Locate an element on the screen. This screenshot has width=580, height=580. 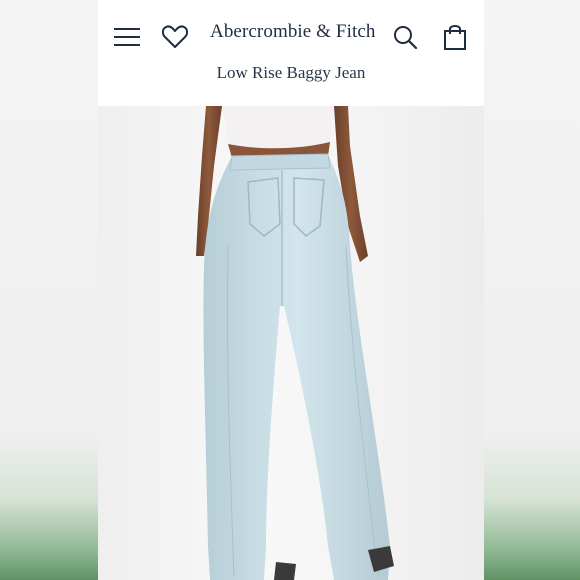
shopping-bag-icon is located at coordinates (455, 37).